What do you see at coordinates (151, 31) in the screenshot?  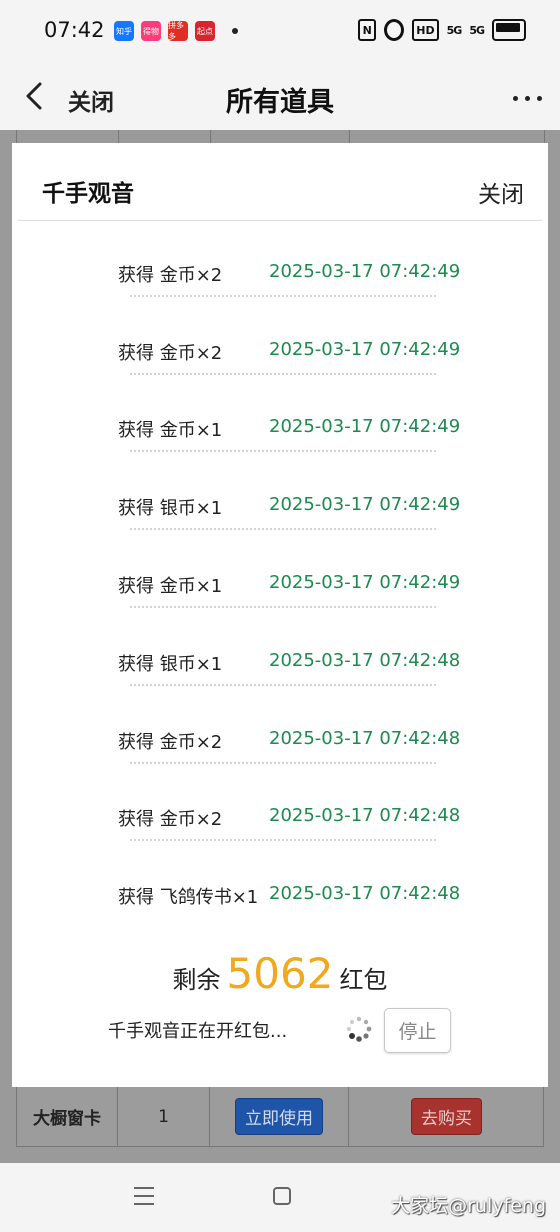 I see `dewu-app-icon: 得物` at bounding box center [151, 31].